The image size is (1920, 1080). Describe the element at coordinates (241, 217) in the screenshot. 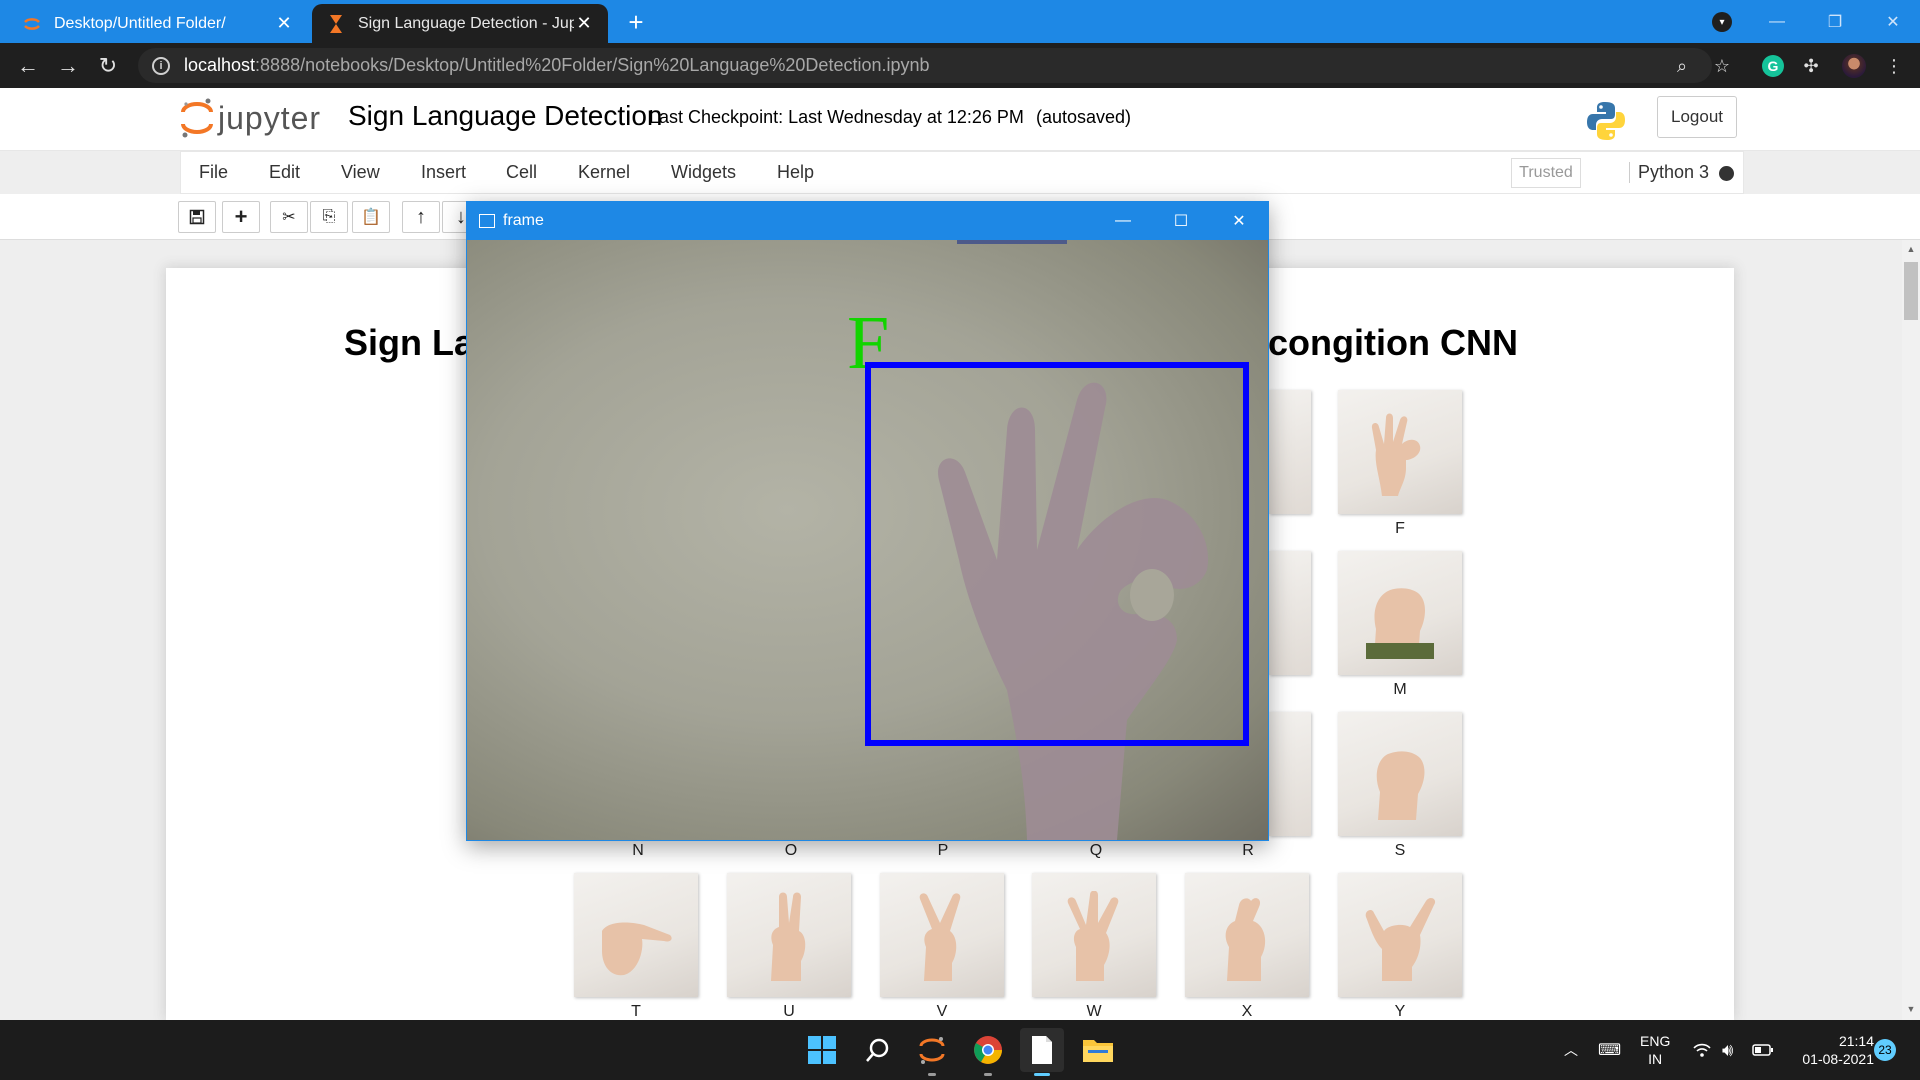

I see `insert-cell-icon: +` at that location.